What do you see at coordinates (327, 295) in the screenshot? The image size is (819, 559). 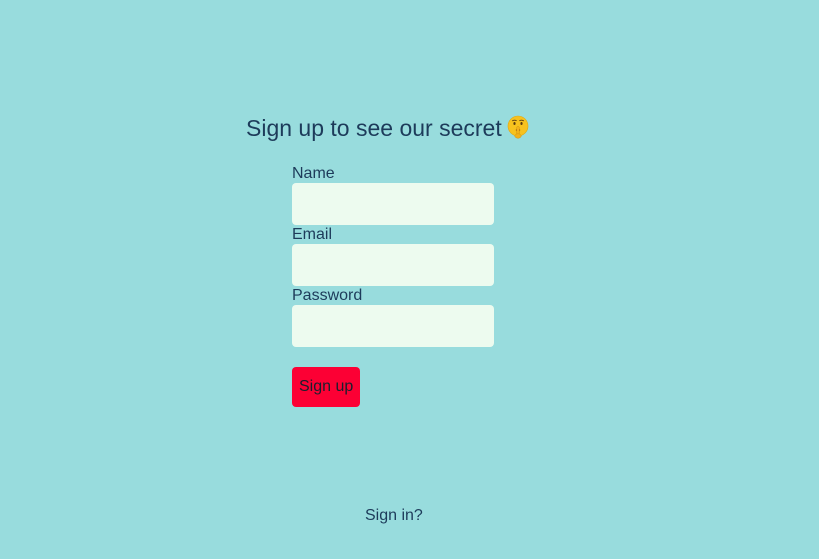 I see `password-label: Password` at bounding box center [327, 295].